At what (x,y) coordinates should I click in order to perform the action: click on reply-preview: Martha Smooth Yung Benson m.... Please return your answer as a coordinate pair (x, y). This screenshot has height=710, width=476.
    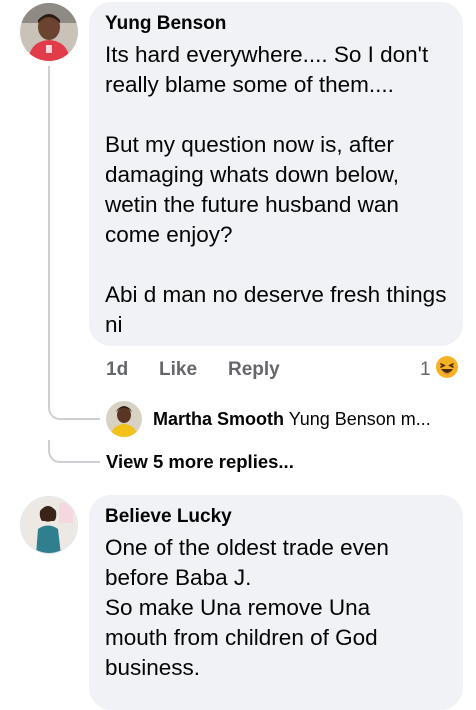
    Looking at the image, I should click on (307, 419).